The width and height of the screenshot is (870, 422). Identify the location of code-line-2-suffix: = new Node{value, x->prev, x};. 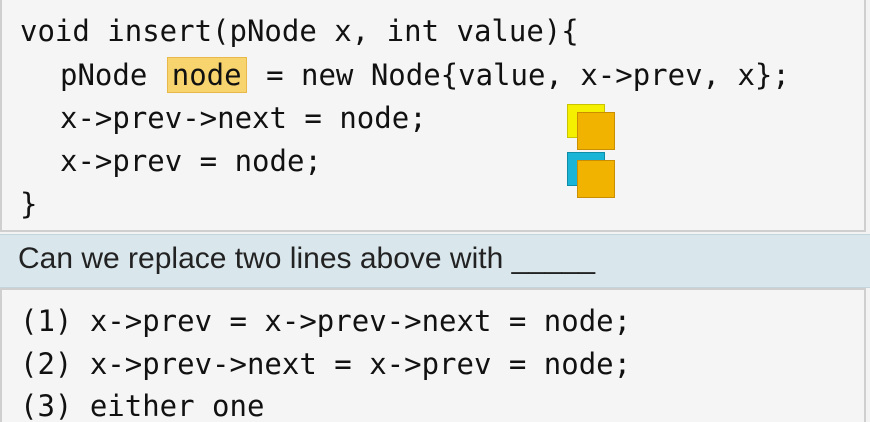
(519, 75).